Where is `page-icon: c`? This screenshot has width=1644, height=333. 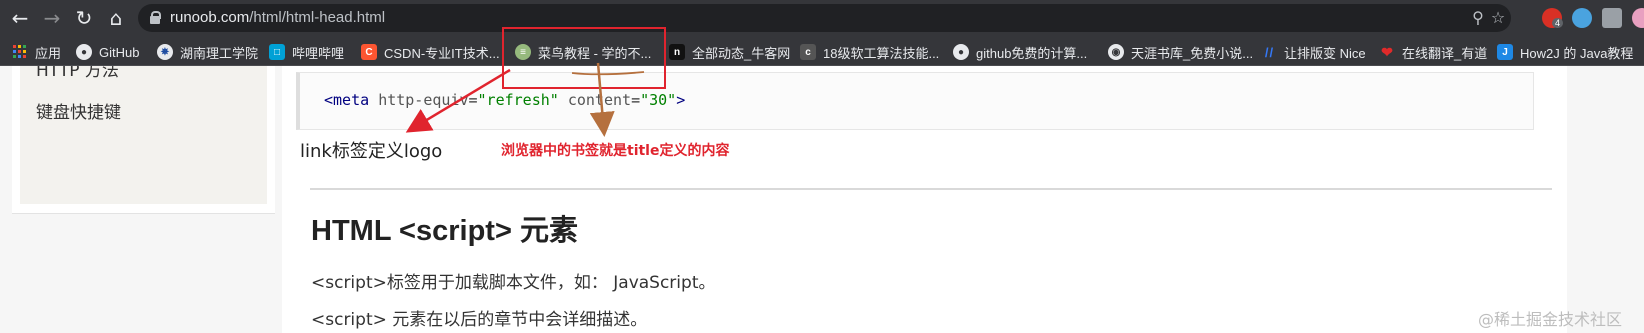
page-icon: c is located at coordinates (808, 52).